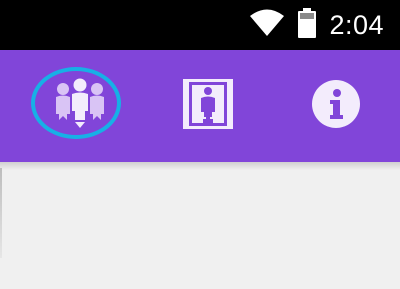 The image size is (400, 289). Describe the element at coordinates (267, 25) in the screenshot. I see `wifi-icon` at that location.